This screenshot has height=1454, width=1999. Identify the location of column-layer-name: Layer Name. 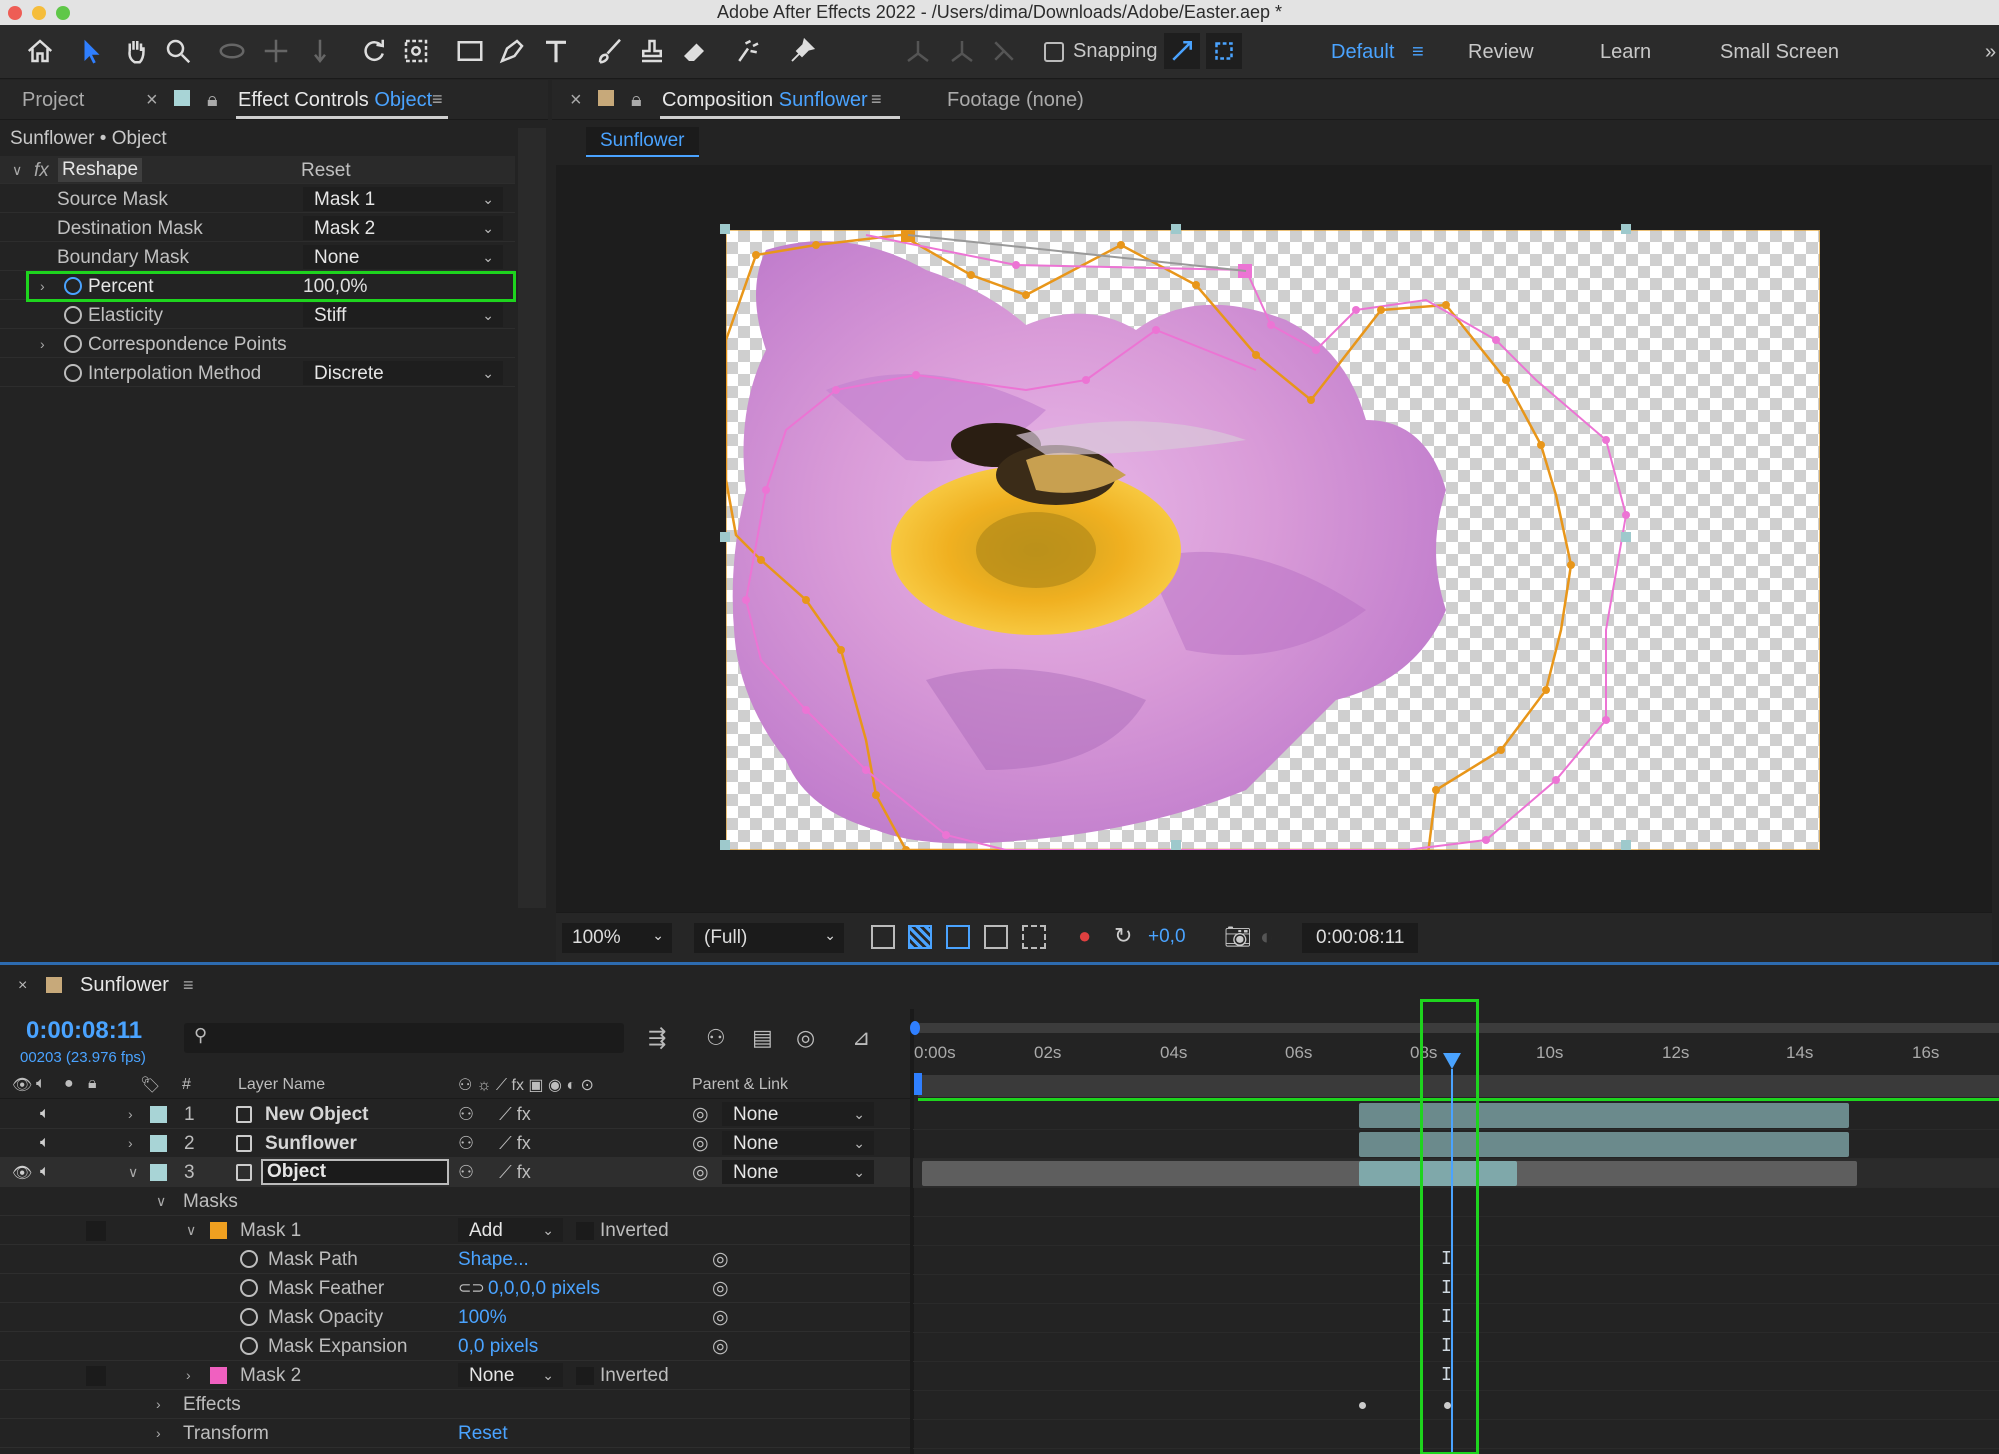
(281, 1085).